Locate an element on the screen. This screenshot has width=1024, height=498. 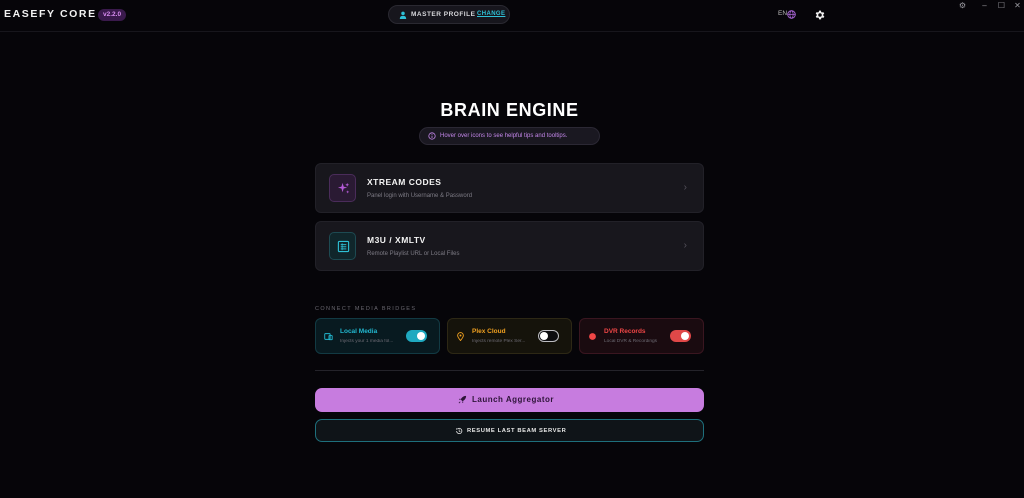
version-badge: v2.2.0 is located at coordinates (112, 15).